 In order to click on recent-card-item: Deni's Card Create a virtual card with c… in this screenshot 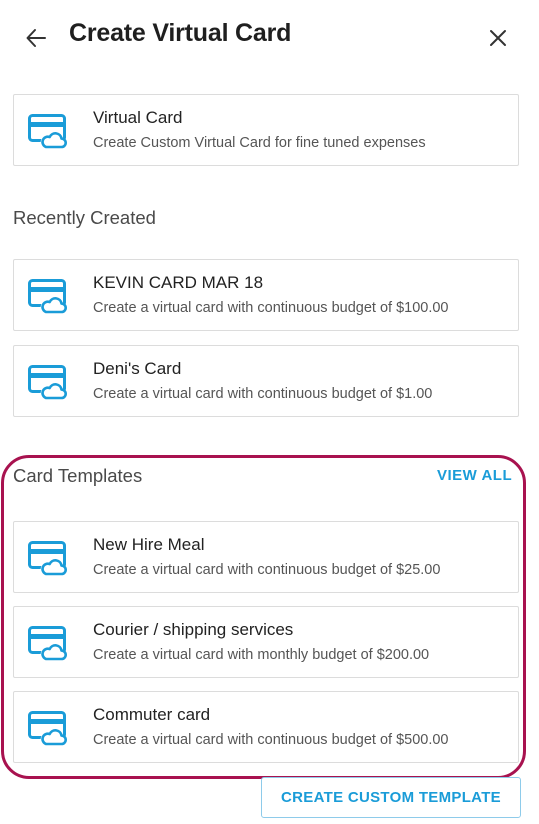, I will do `click(266, 381)`.